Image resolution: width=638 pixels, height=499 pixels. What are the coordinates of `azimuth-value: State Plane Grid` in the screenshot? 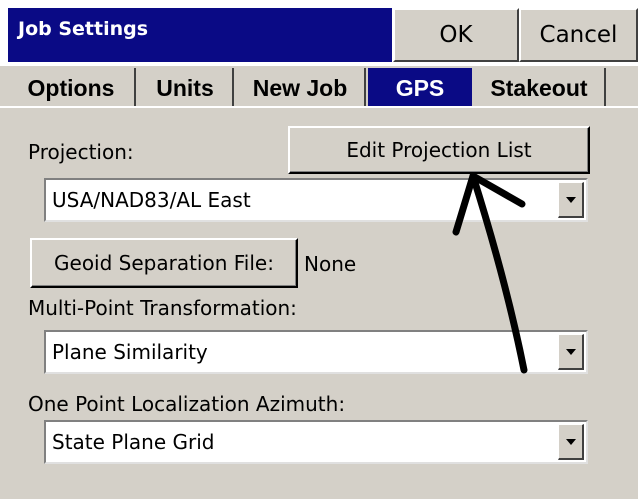 It's located at (133, 442).